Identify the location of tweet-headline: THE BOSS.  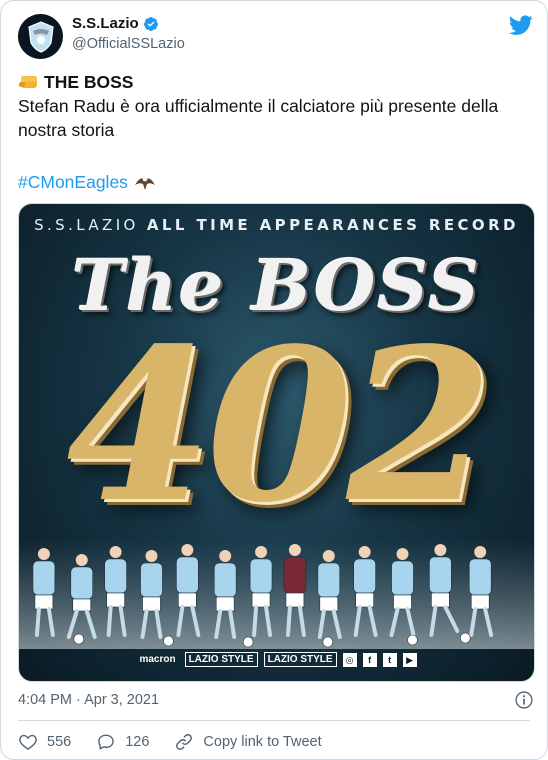
(89, 82).